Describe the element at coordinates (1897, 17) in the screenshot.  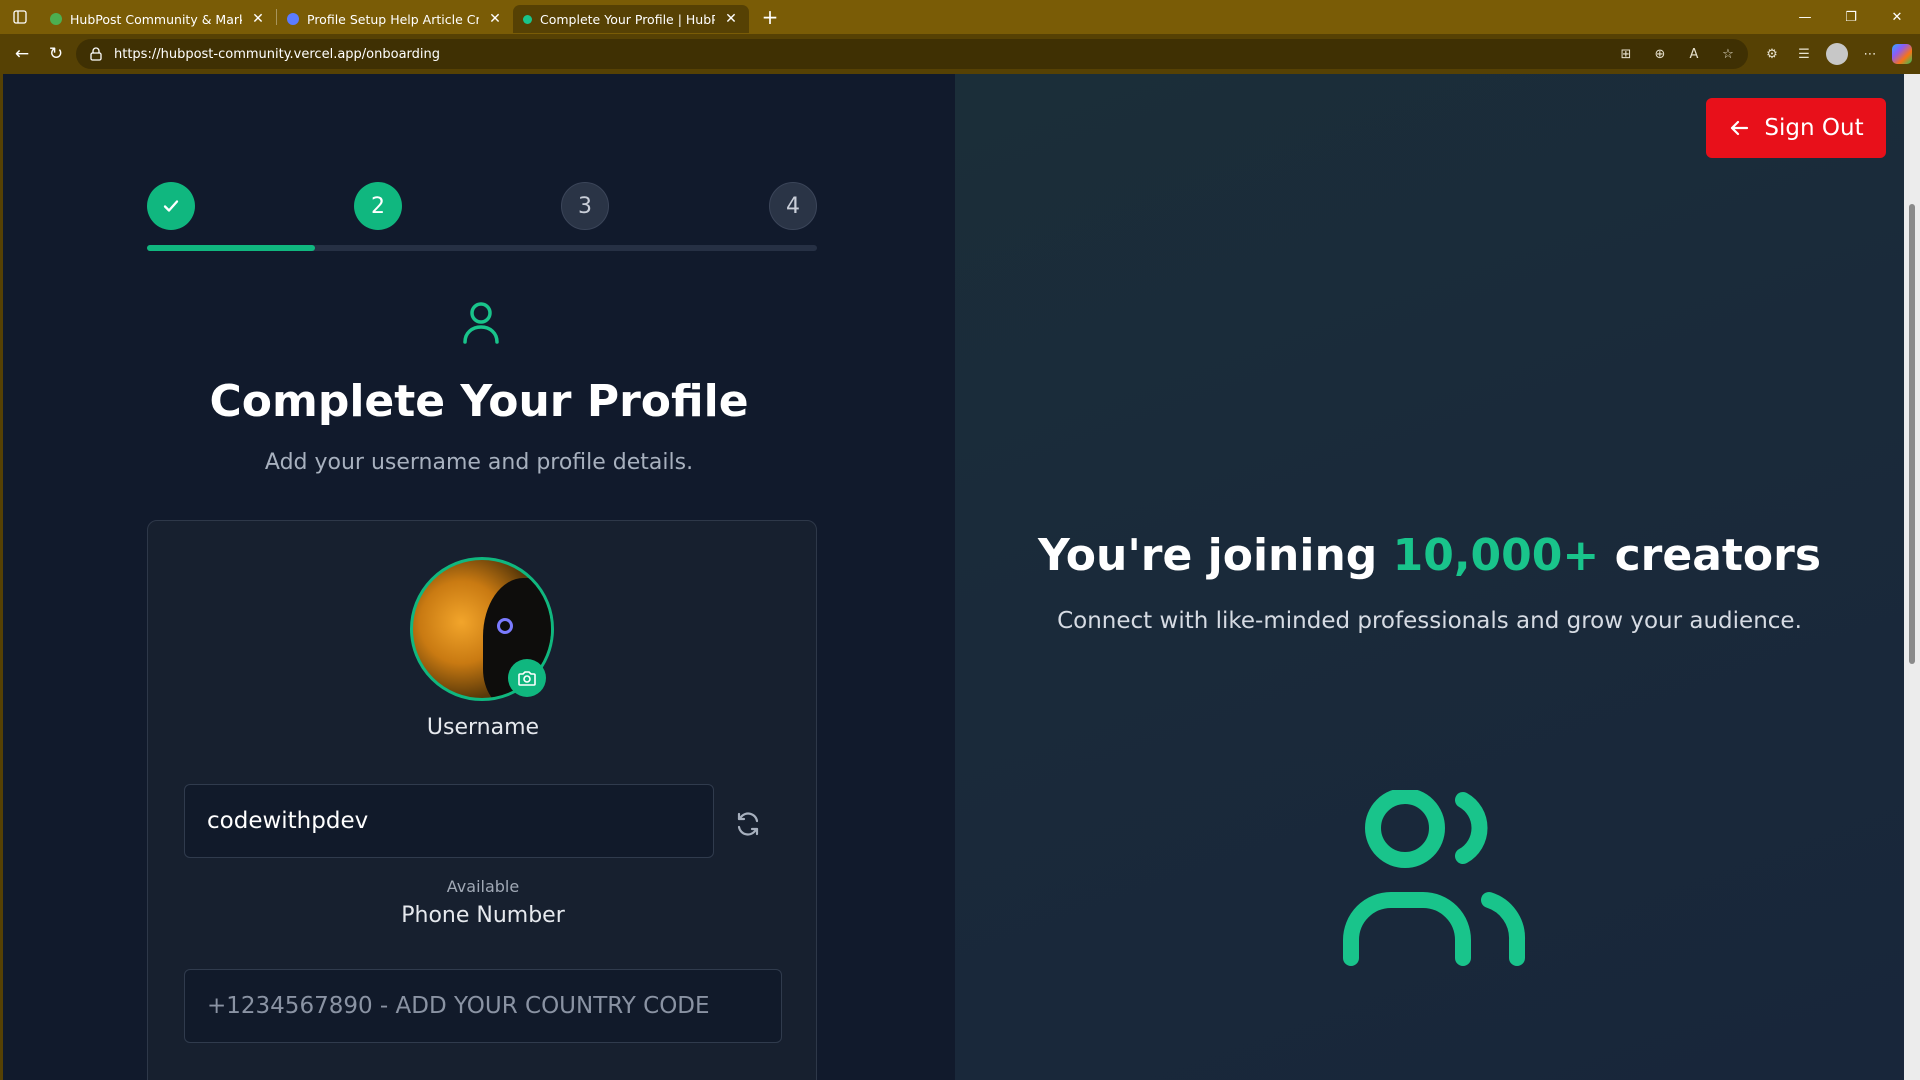
I see `close-window-icon: ✕` at that location.